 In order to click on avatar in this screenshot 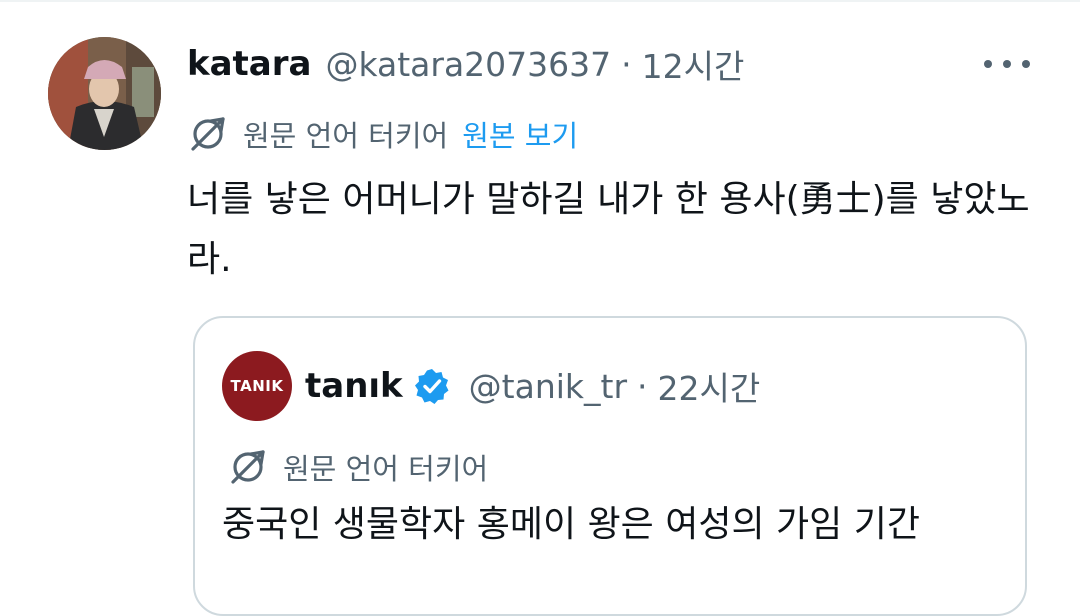, I will do `click(104, 93)`.